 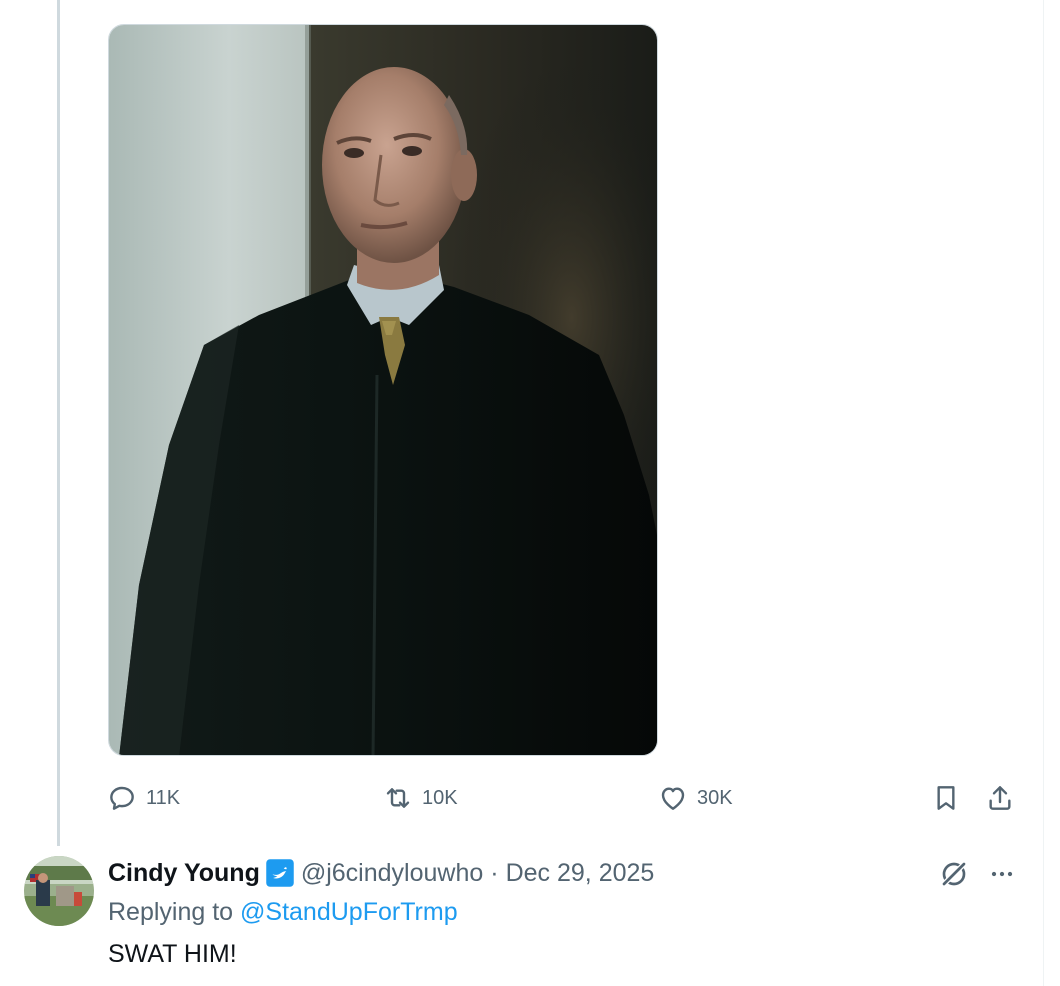 I want to click on like-count: 30K, so click(x=715, y=797).